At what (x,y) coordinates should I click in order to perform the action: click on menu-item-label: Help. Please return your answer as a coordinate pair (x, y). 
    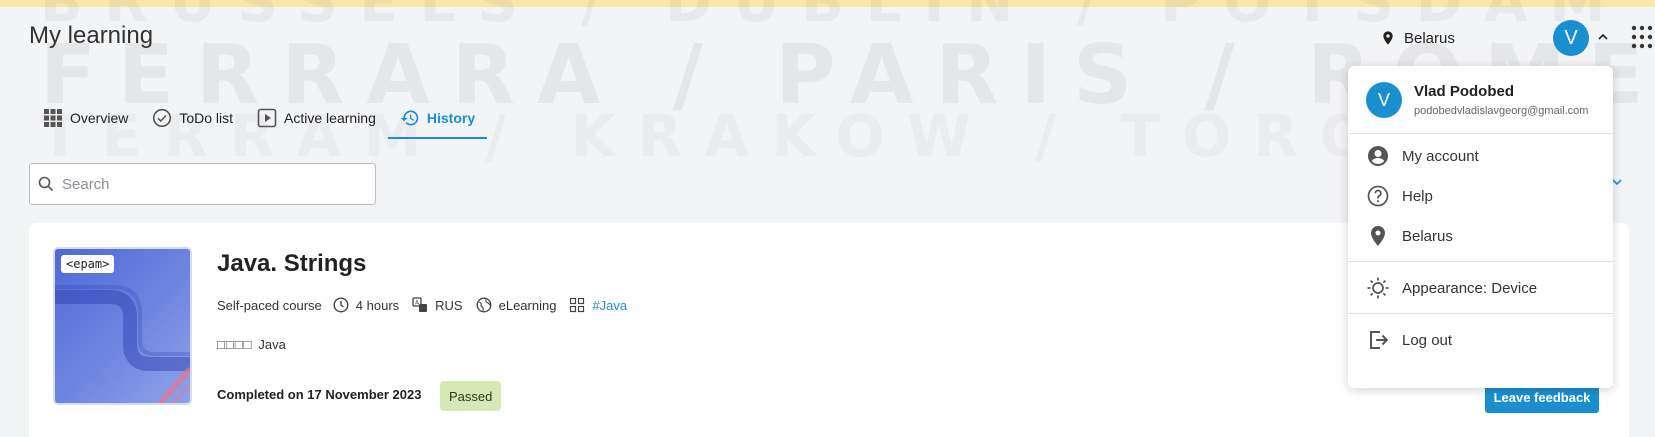
    Looking at the image, I should click on (1417, 196).